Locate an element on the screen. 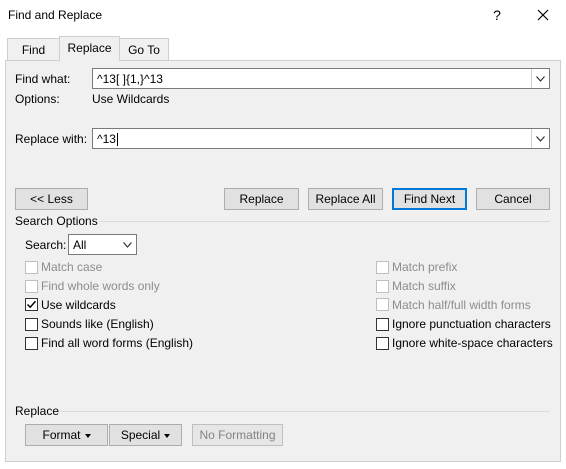  word-forms-label: Find all word forms (English) is located at coordinates (117, 343).